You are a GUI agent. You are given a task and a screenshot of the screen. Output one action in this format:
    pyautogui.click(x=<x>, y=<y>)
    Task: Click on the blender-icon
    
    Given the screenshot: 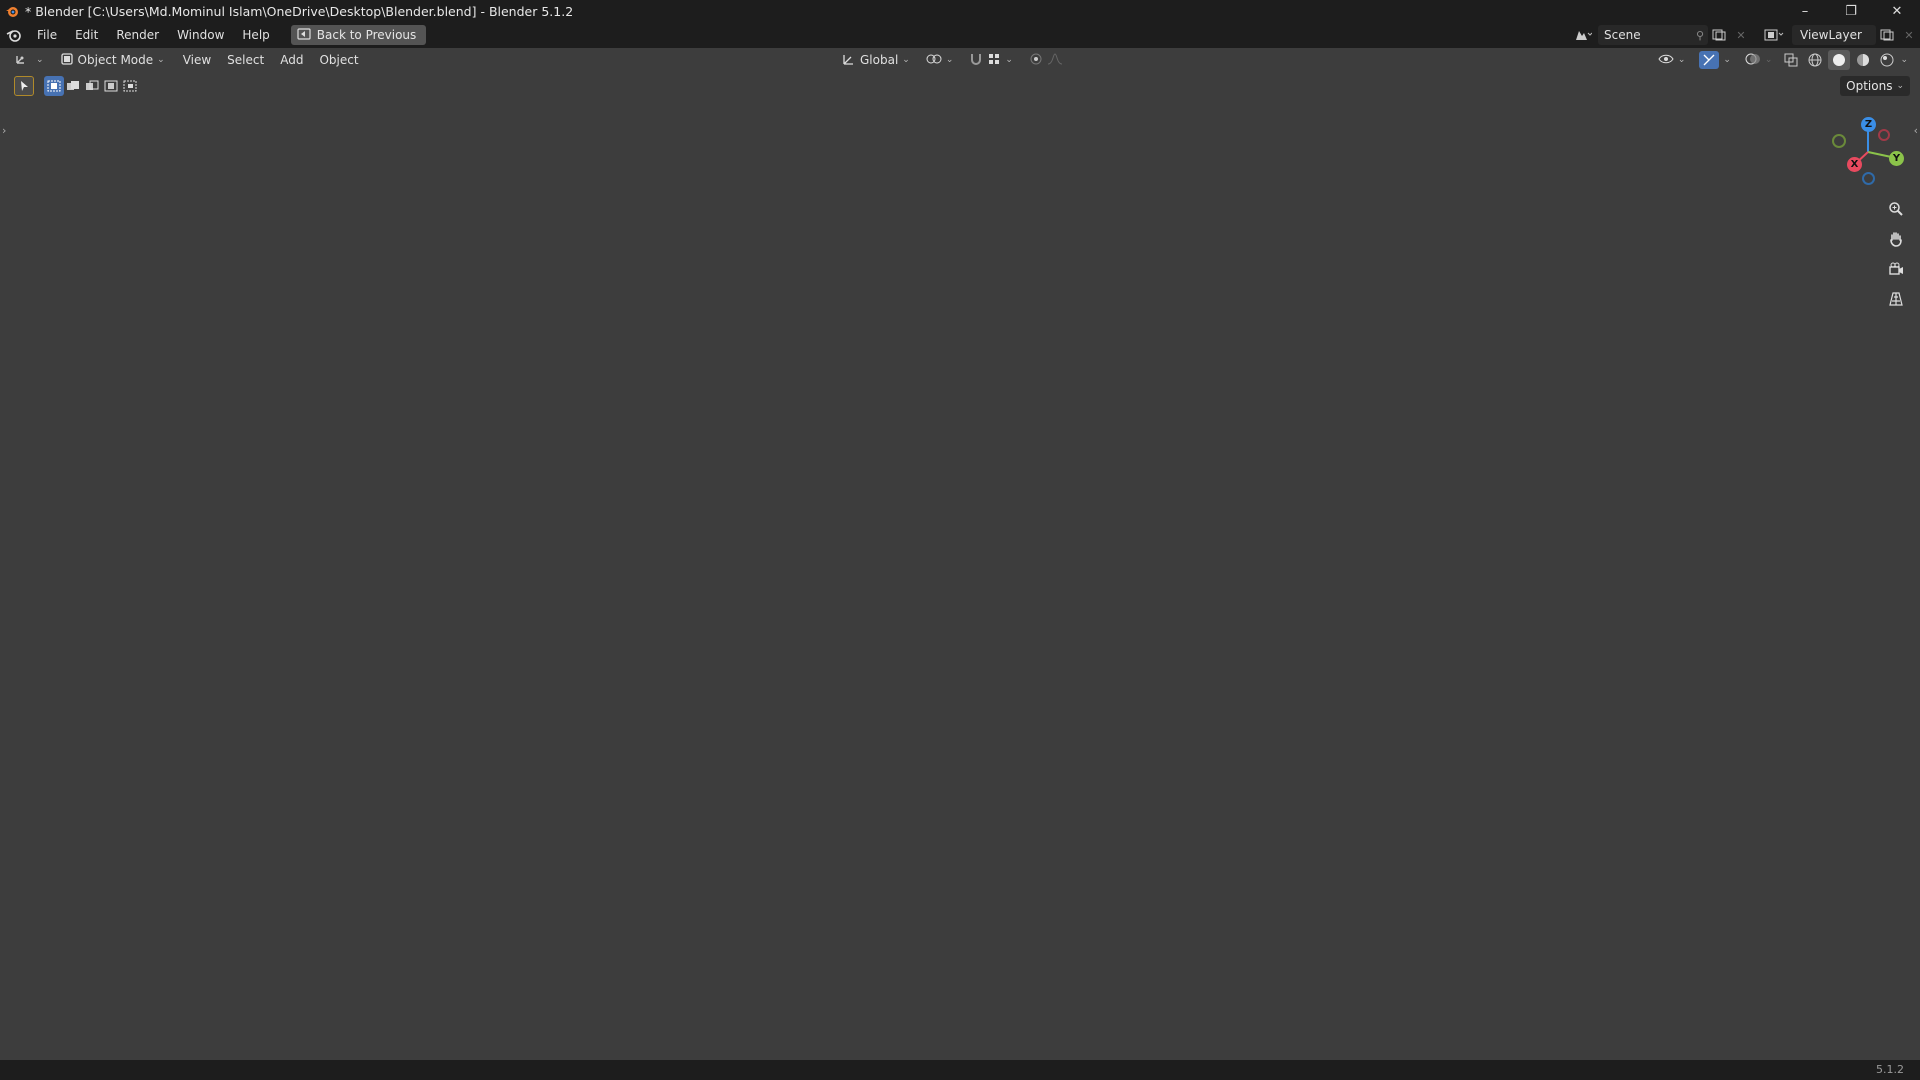 What is the action you would take?
    pyautogui.click(x=12, y=11)
    